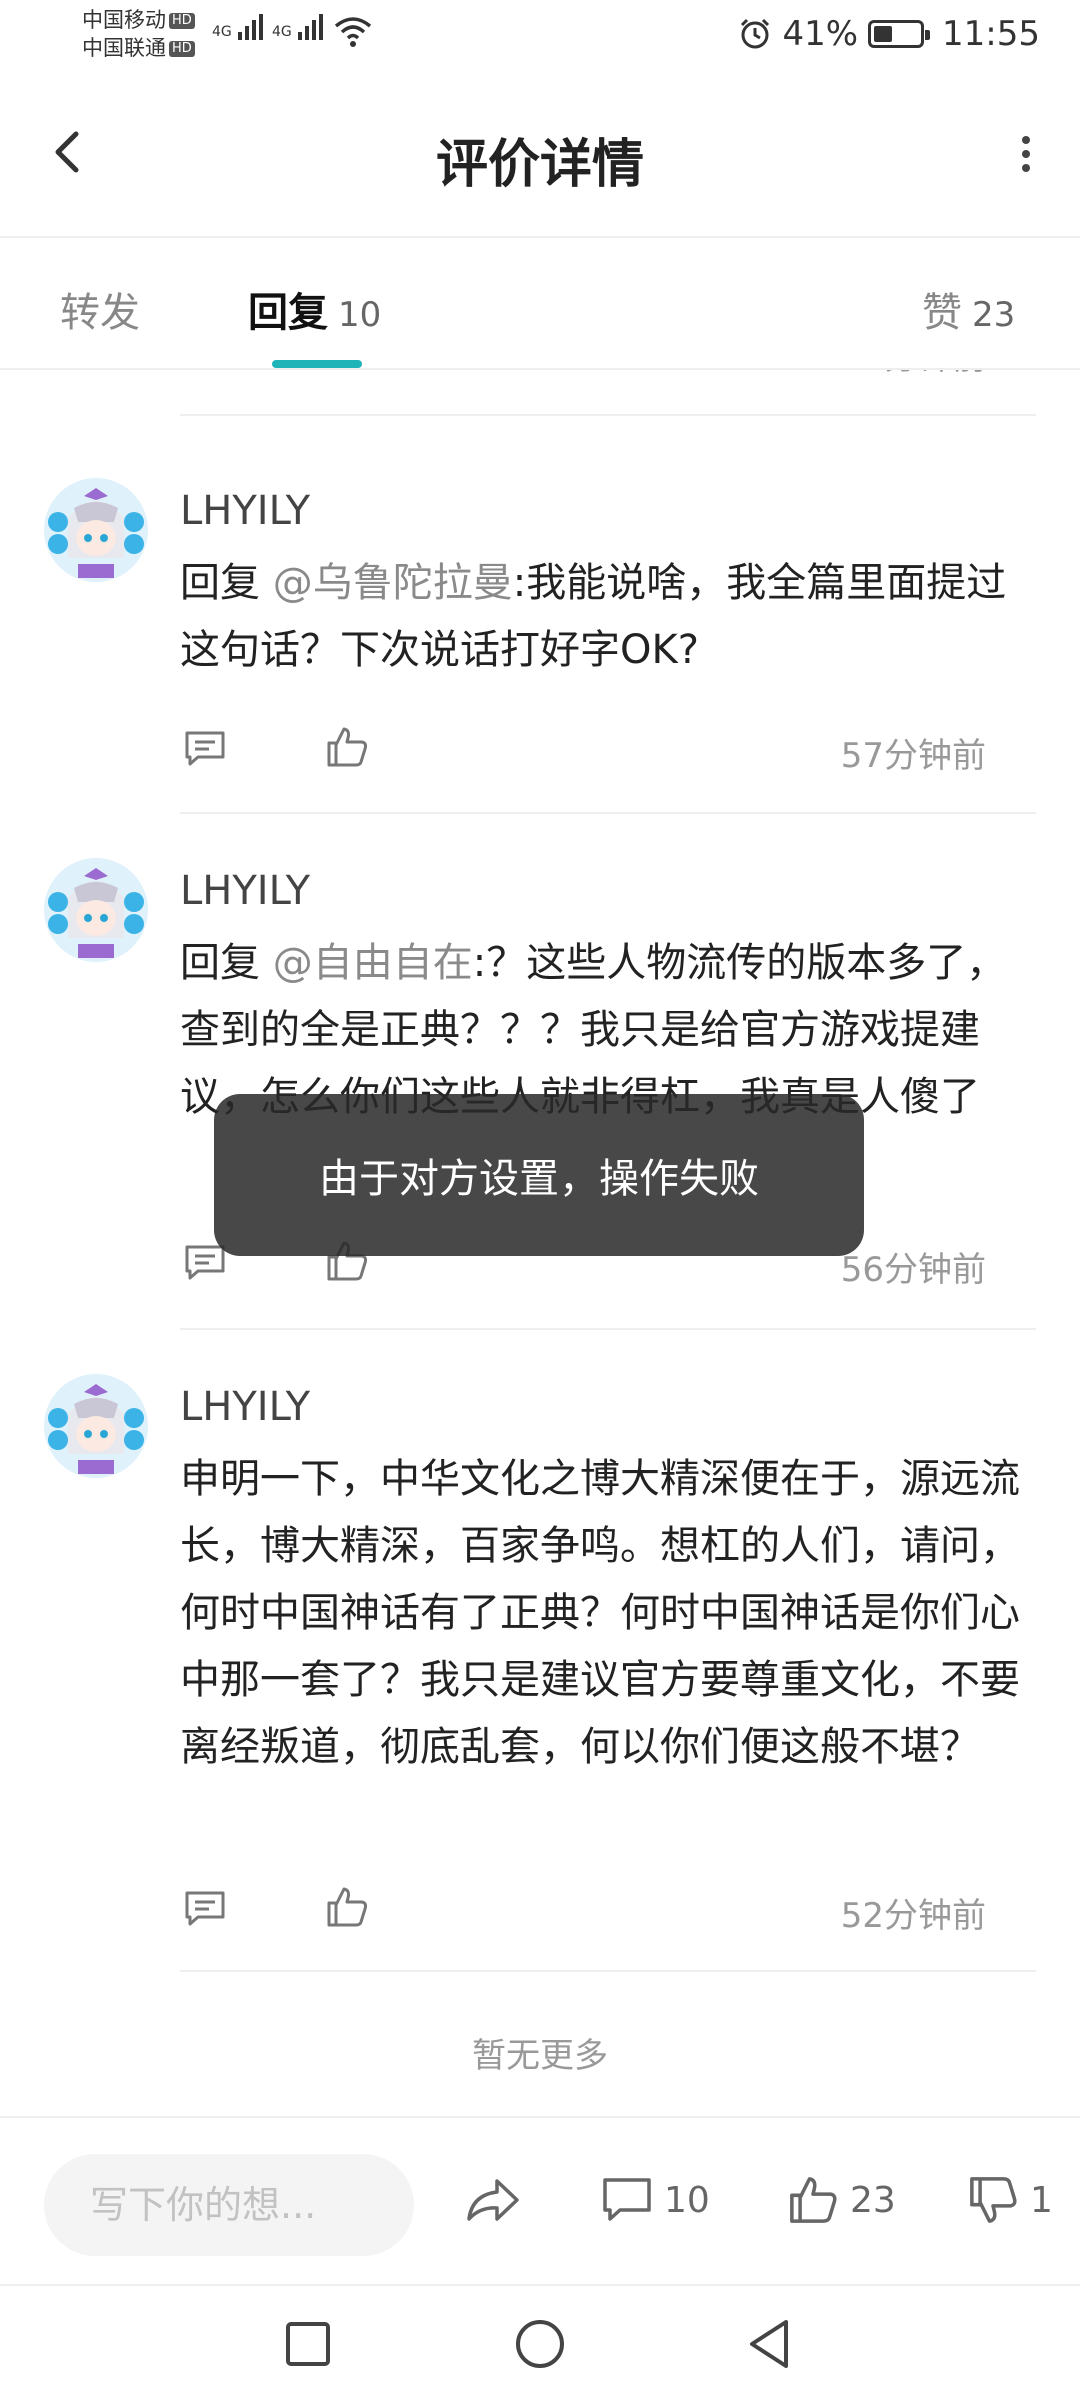 The image size is (1080, 2400). What do you see at coordinates (540, 396) in the screenshot?
I see `partial-comment-actions: 58分钟前` at bounding box center [540, 396].